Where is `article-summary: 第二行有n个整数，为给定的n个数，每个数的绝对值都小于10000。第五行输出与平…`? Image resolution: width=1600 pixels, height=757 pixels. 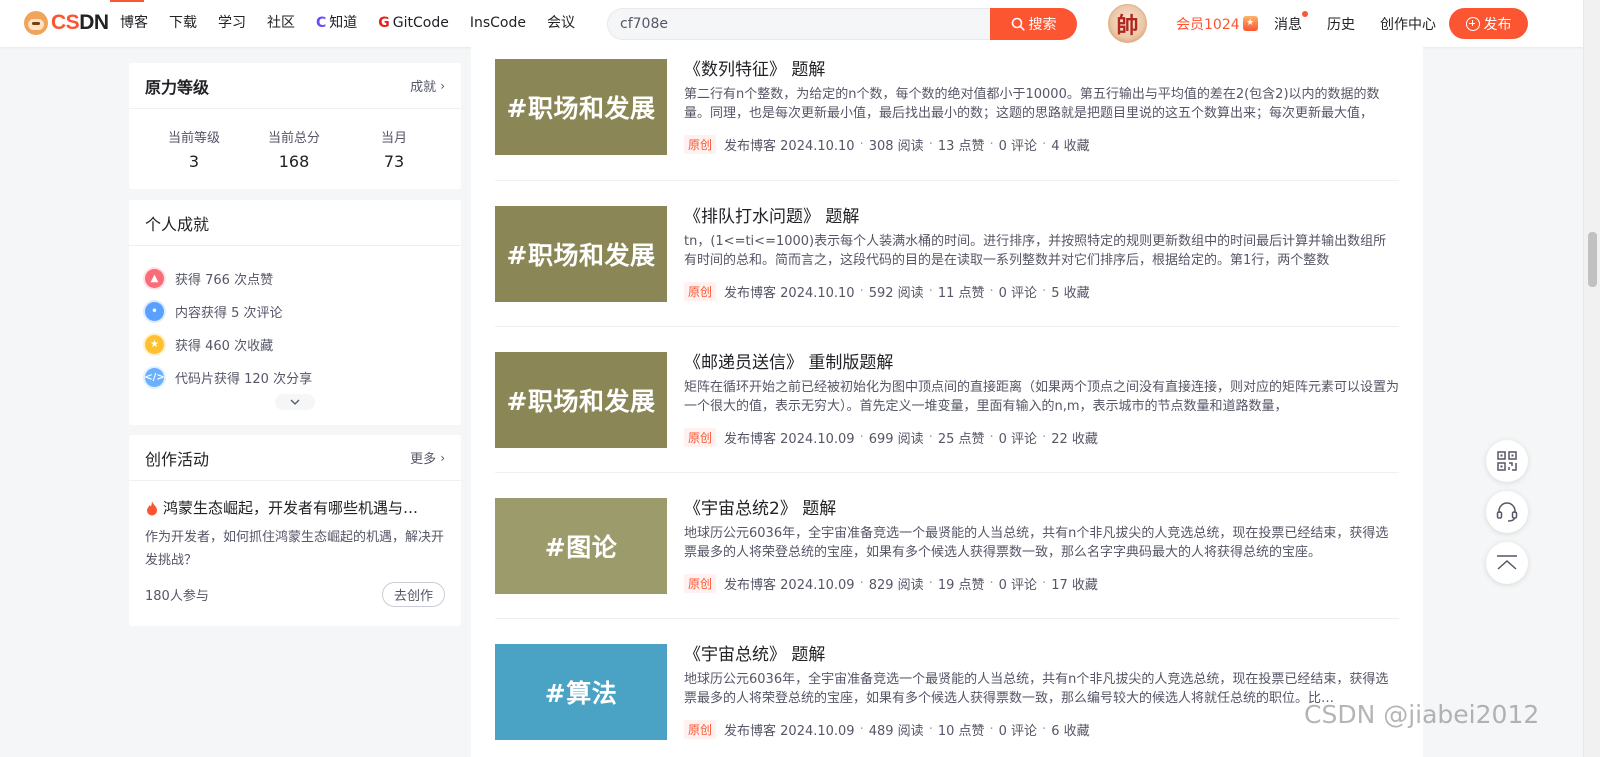
article-summary: 第二行有n个整数，为给定的n个数，每个数的绝对值都小于10000。第五行输出与平… is located at coordinates (1032, 104).